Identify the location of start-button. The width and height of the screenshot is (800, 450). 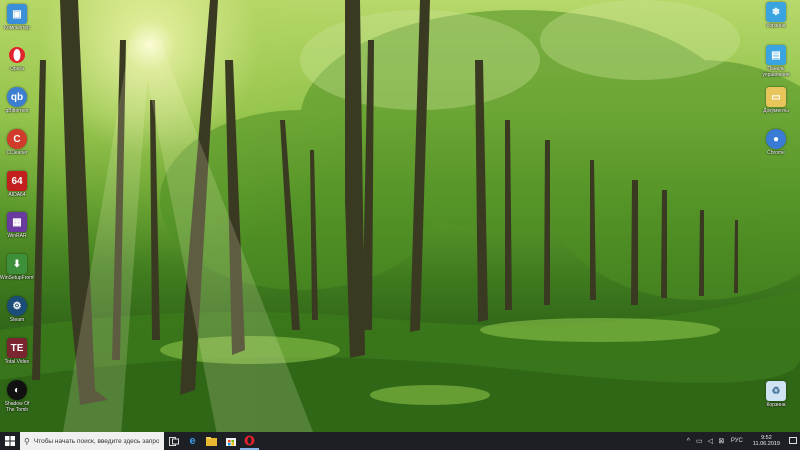
(10, 441).